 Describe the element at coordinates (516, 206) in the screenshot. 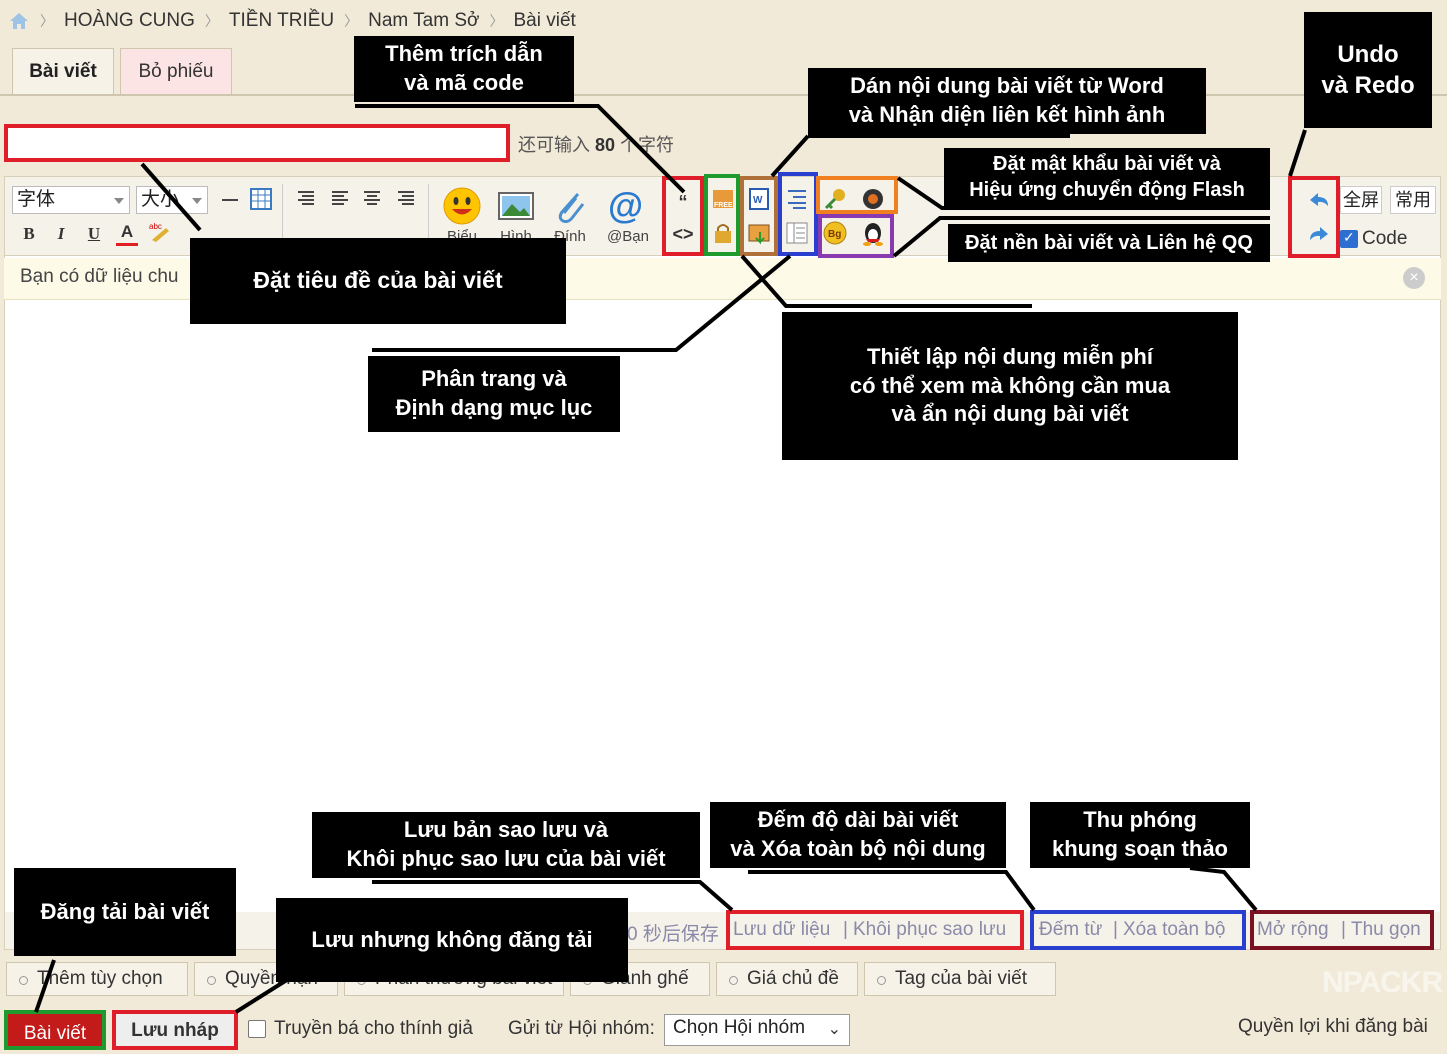

I see `image-icon` at that location.